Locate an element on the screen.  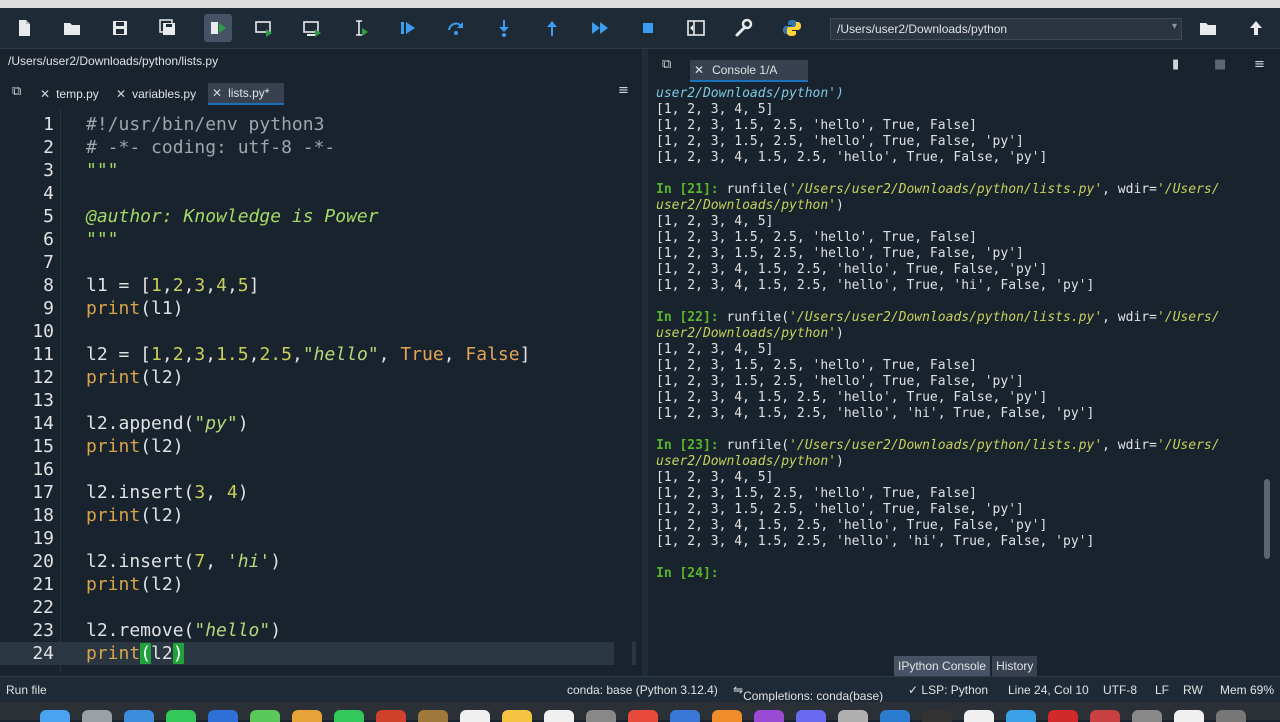
code-line: 14 l2.append("py") is located at coordinates (318, 423).